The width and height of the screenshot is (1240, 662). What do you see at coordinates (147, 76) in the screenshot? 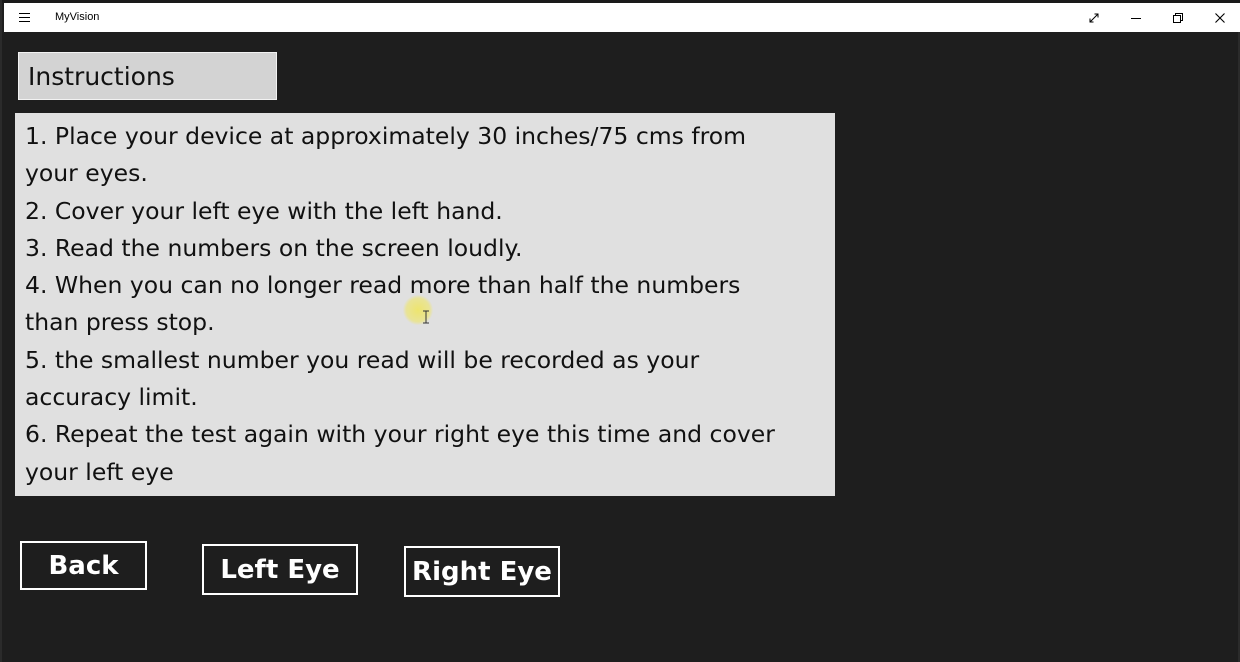
I see `instructions-header: Instructions` at bounding box center [147, 76].